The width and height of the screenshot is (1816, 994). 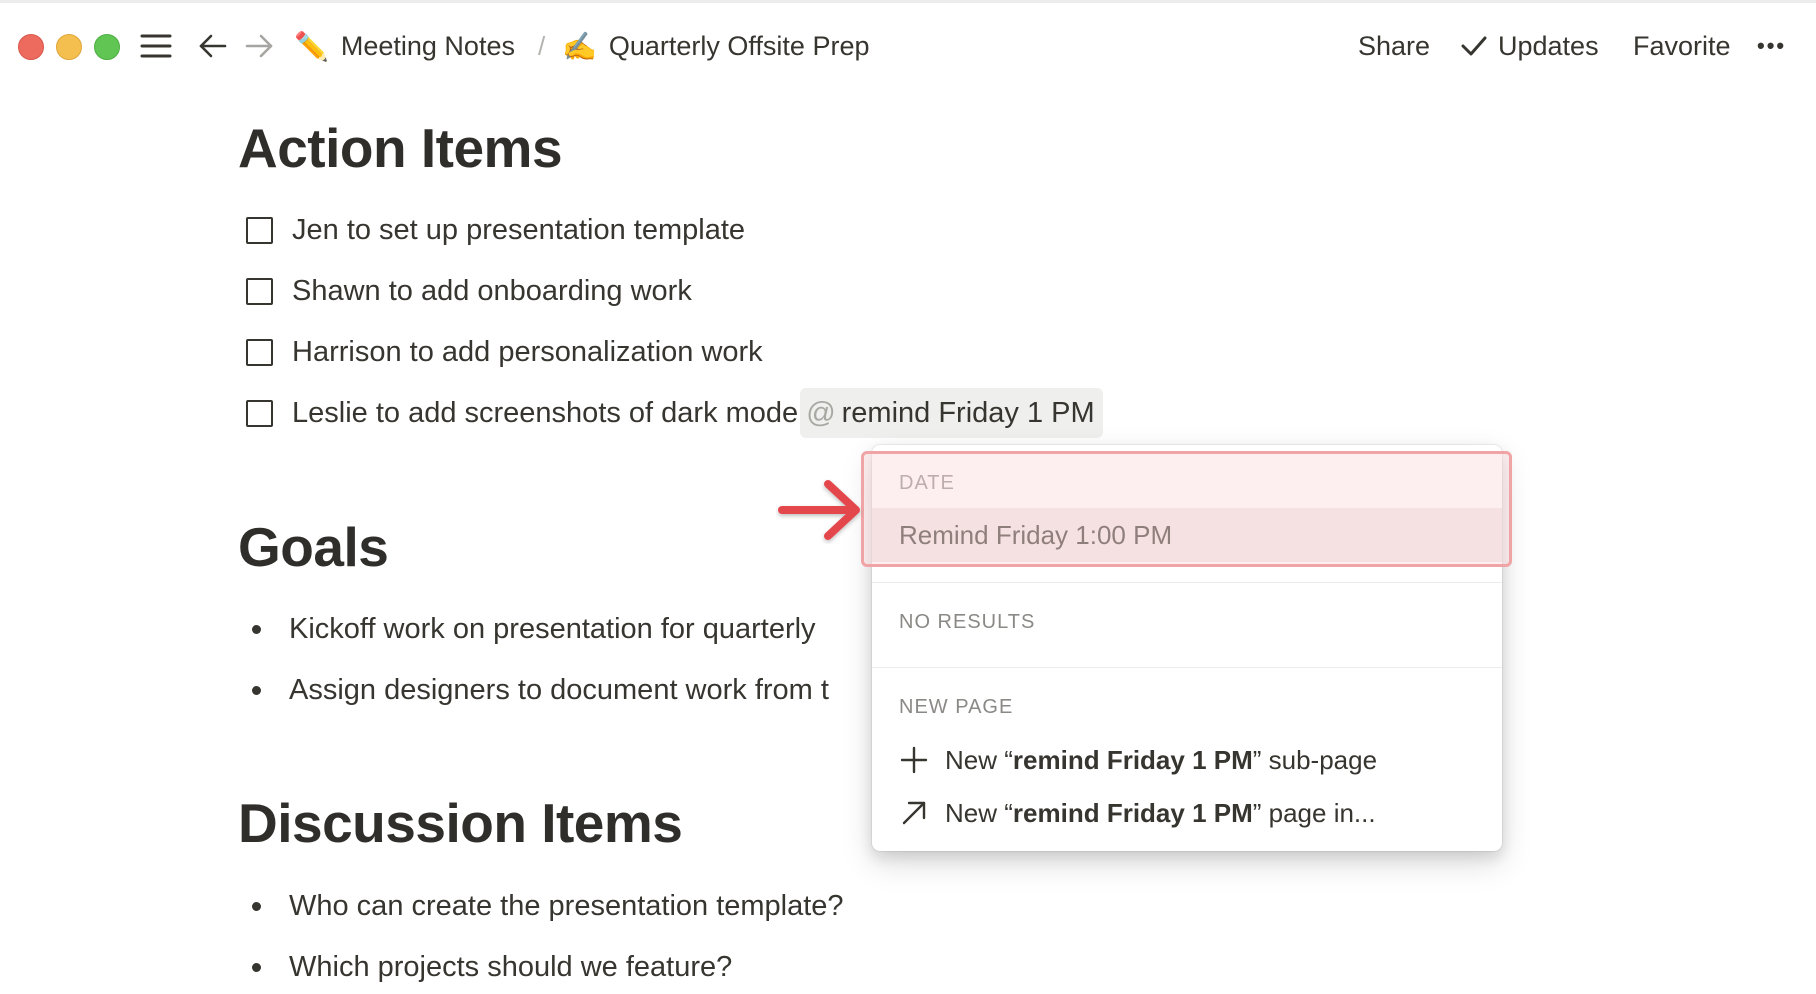 What do you see at coordinates (967, 622) in the screenshot?
I see `section-no-results: NO RESULTS` at bounding box center [967, 622].